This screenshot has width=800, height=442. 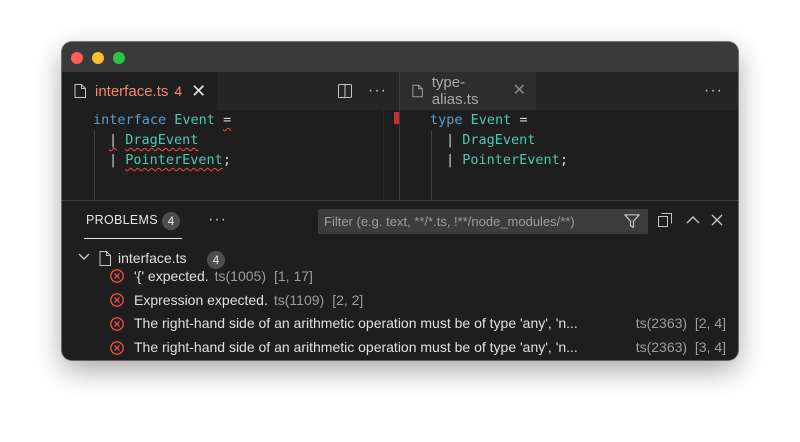 I want to click on tab-bar: interface.ts 4 ✕ ···, so click(x=230, y=91).